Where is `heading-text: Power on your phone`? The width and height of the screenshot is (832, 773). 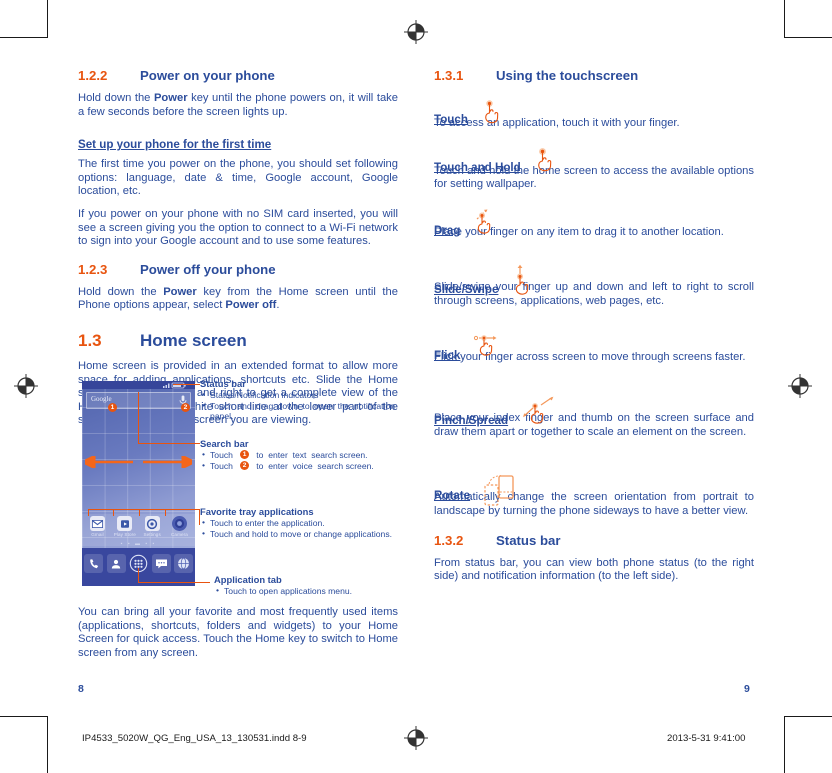
heading-text: Power on your phone is located at coordinates (207, 75).